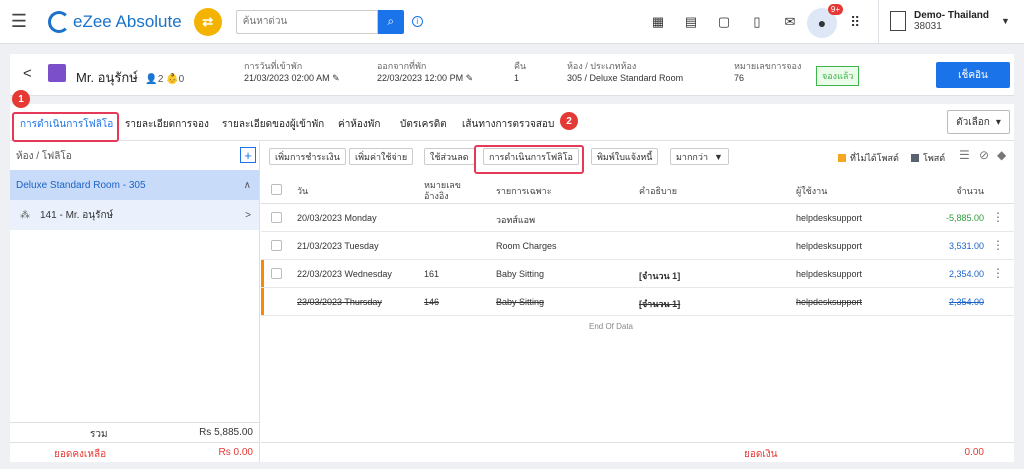  Describe the element at coordinates (998, 122) in the screenshot. I see `chevron-down-icon: ▾` at that location.